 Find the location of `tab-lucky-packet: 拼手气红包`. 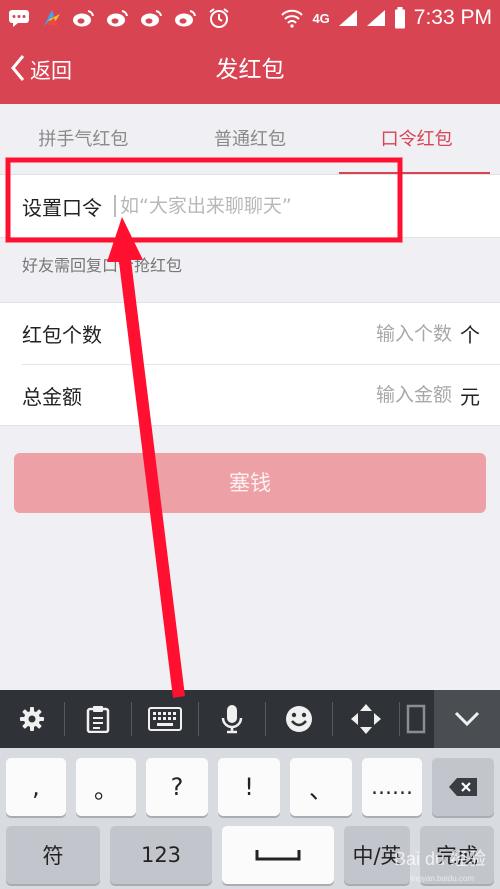

tab-lucky-packet: 拼手气红包 is located at coordinates (83, 139).